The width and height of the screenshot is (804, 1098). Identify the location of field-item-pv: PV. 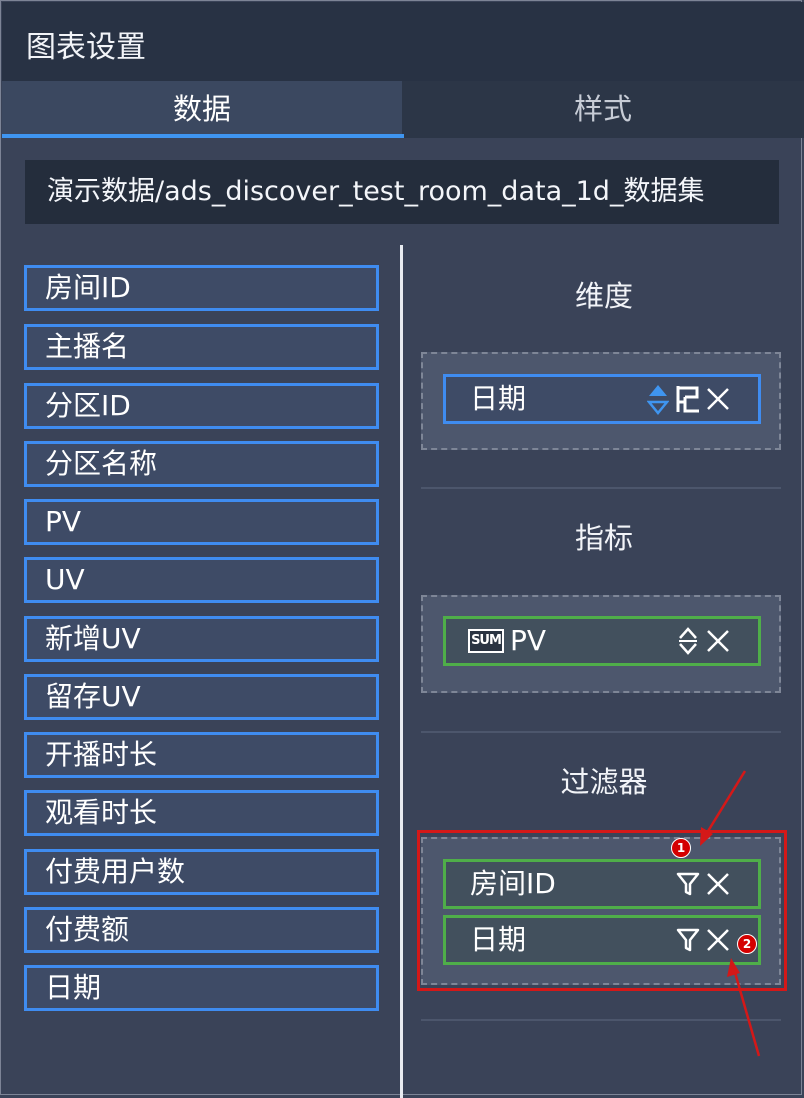
(201, 522).